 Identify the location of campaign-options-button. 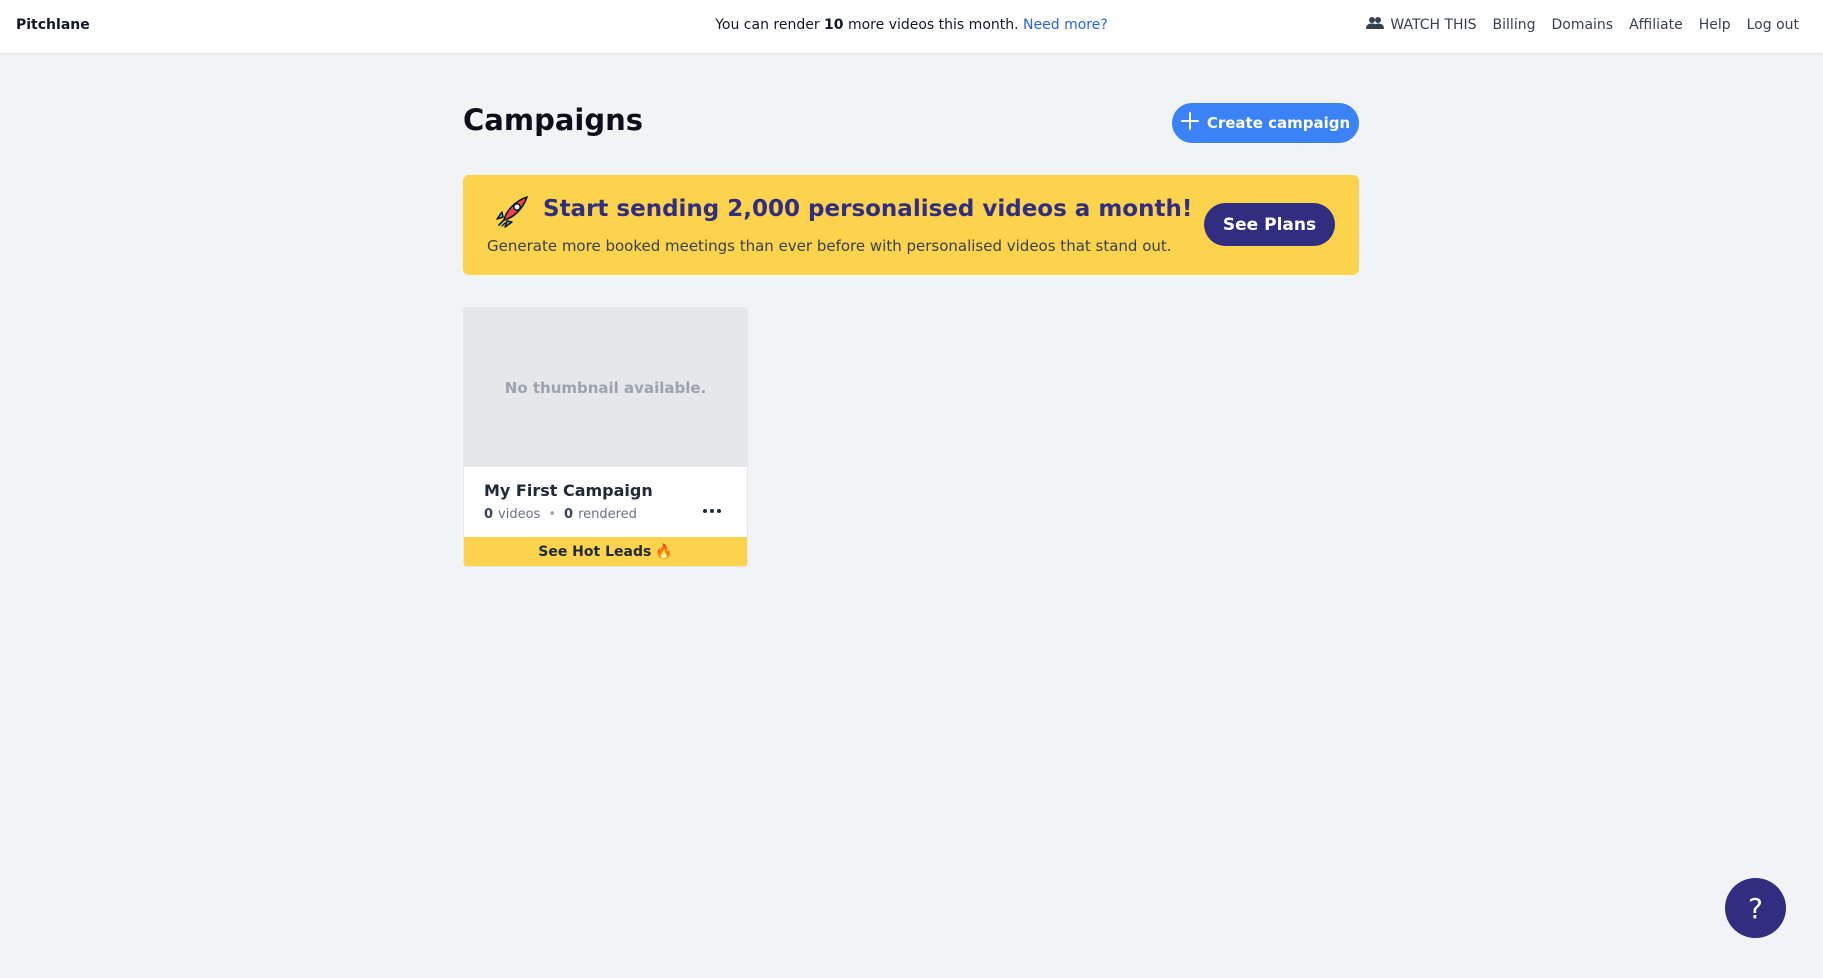
(712, 508).